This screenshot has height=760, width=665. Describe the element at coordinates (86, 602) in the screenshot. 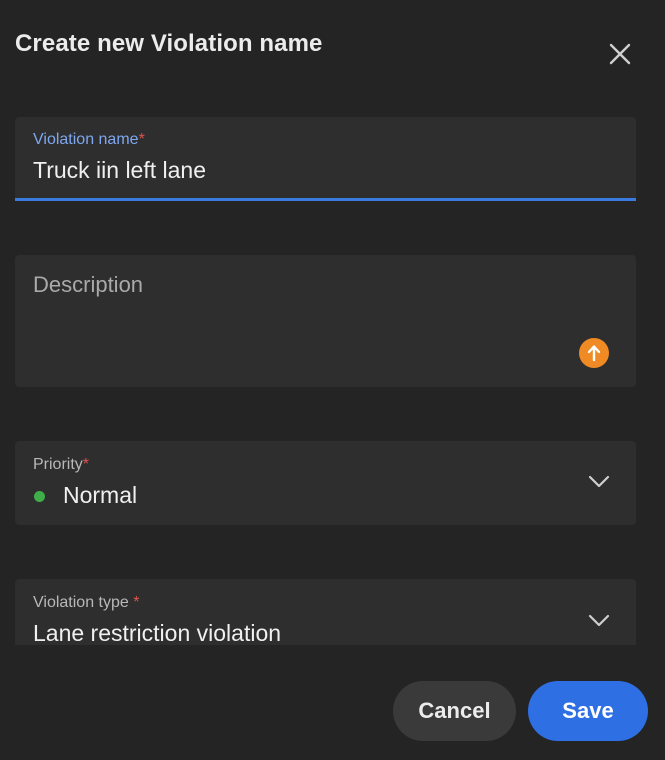

I see `violation-type-label: Violation type *` at that location.